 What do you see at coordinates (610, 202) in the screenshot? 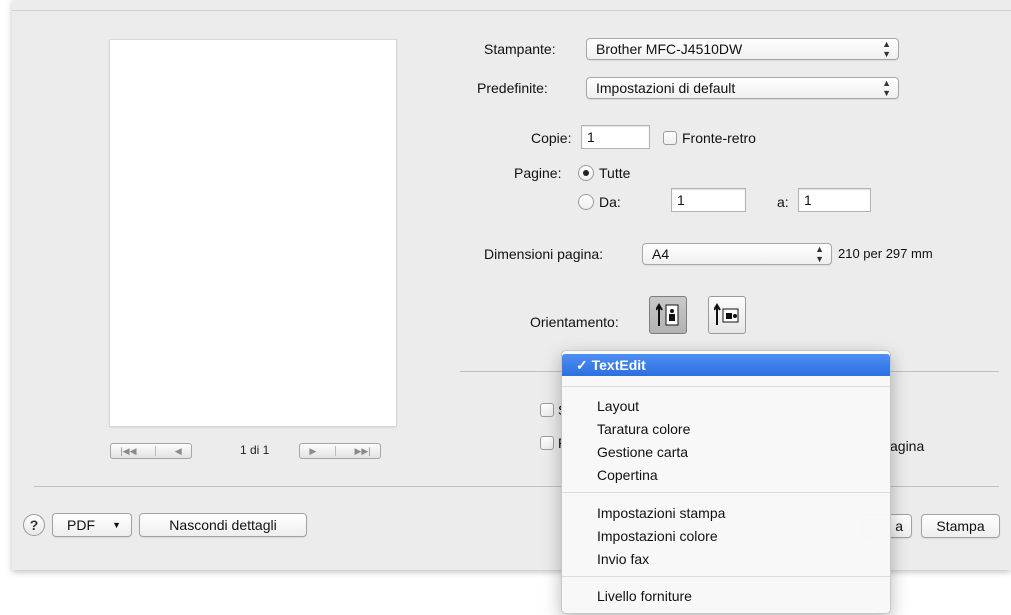
I see `pages-from-label: Da:` at bounding box center [610, 202].